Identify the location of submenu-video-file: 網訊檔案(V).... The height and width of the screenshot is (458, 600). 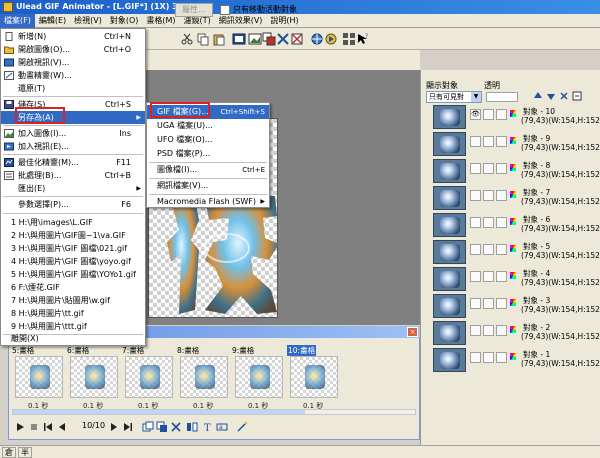
(208, 186).